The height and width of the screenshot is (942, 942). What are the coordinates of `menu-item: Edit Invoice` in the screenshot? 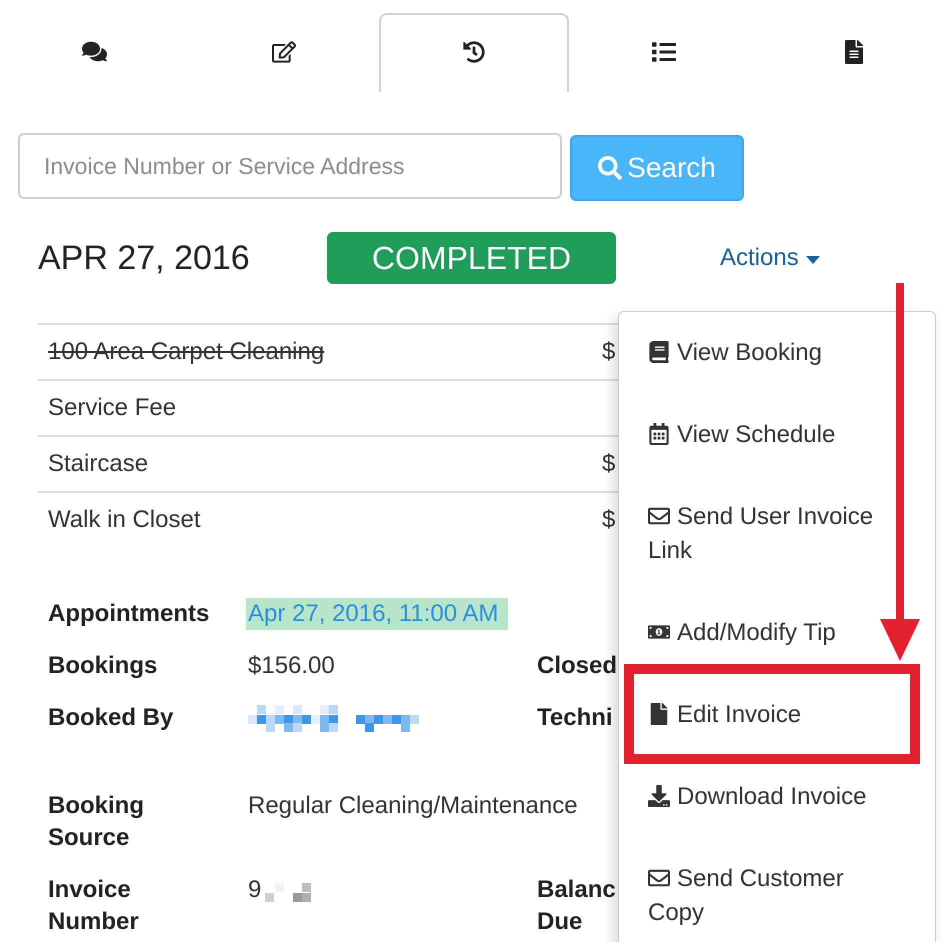 It's located at (763, 715).